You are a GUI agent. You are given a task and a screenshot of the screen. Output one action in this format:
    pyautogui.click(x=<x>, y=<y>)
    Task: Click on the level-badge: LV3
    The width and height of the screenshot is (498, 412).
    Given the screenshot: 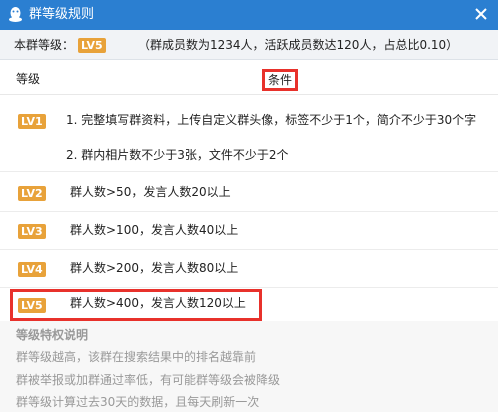 What is the action you would take?
    pyautogui.click(x=32, y=231)
    